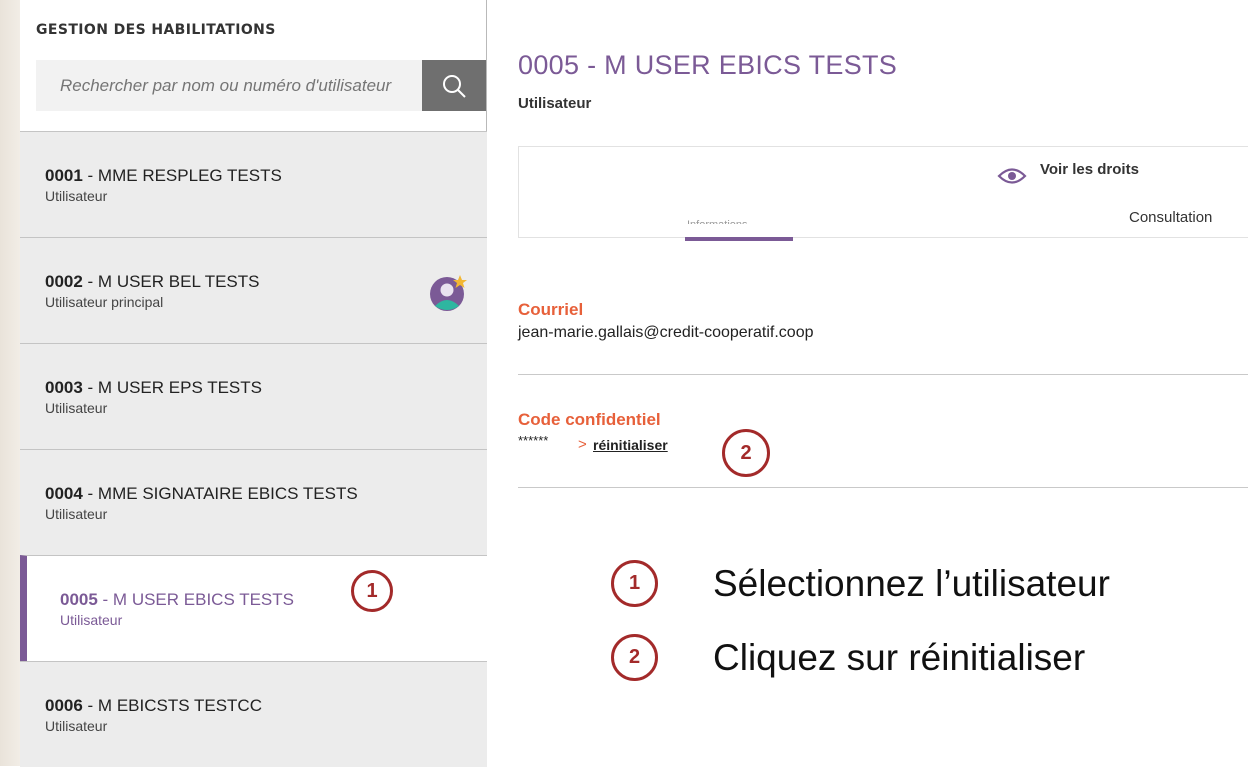 The width and height of the screenshot is (1248, 767). What do you see at coordinates (171, 281) in the screenshot?
I see `user-name: - M USER BEL TESTS` at bounding box center [171, 281].